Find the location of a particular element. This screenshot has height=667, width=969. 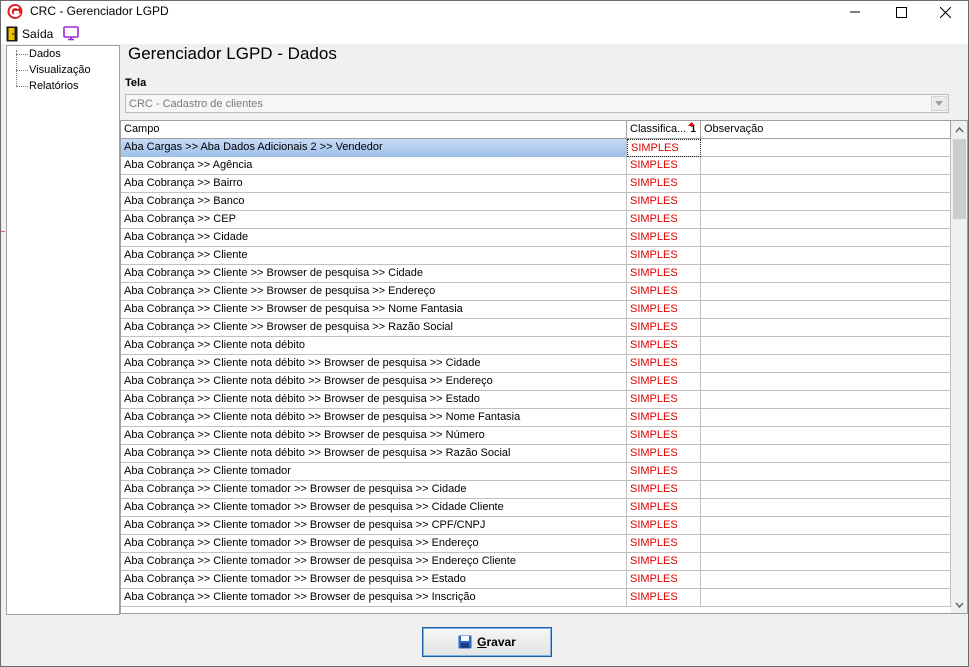

table-row: Aba Cobrança >> Agência SIMPLES is located at coordinates (536, 166).